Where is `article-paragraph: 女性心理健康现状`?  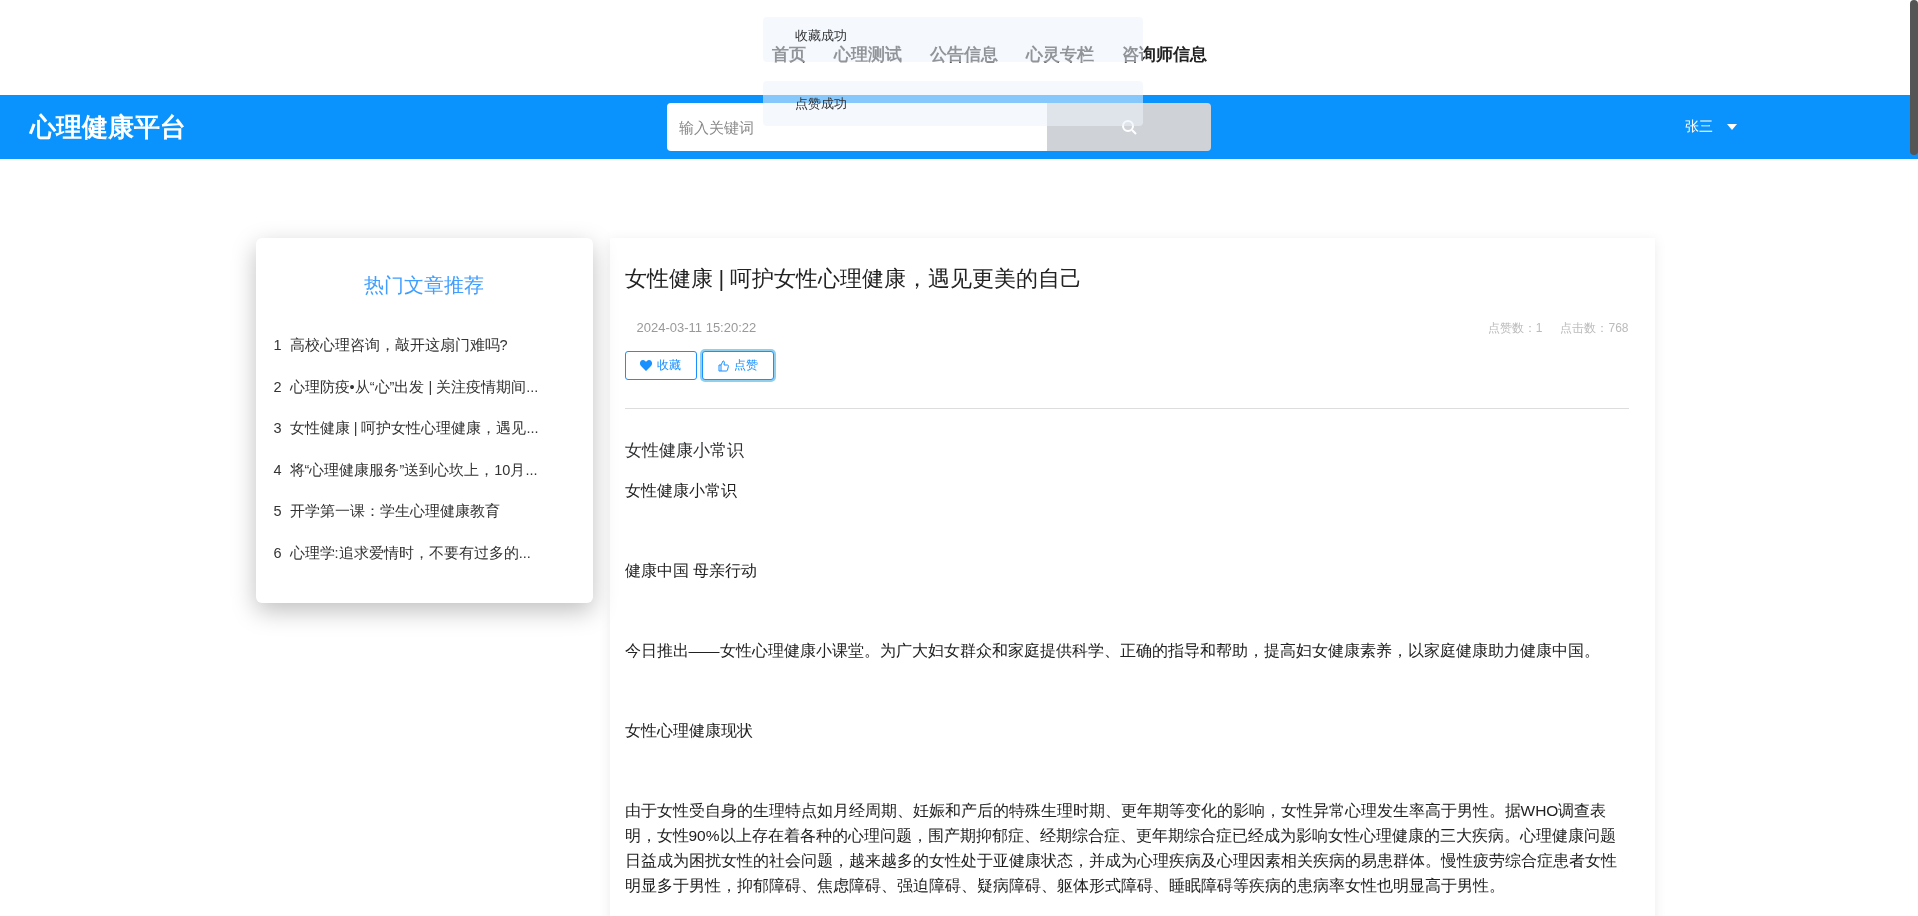 article-paragraph: 女性心理健康现状 is located at coordinates (689, 731).